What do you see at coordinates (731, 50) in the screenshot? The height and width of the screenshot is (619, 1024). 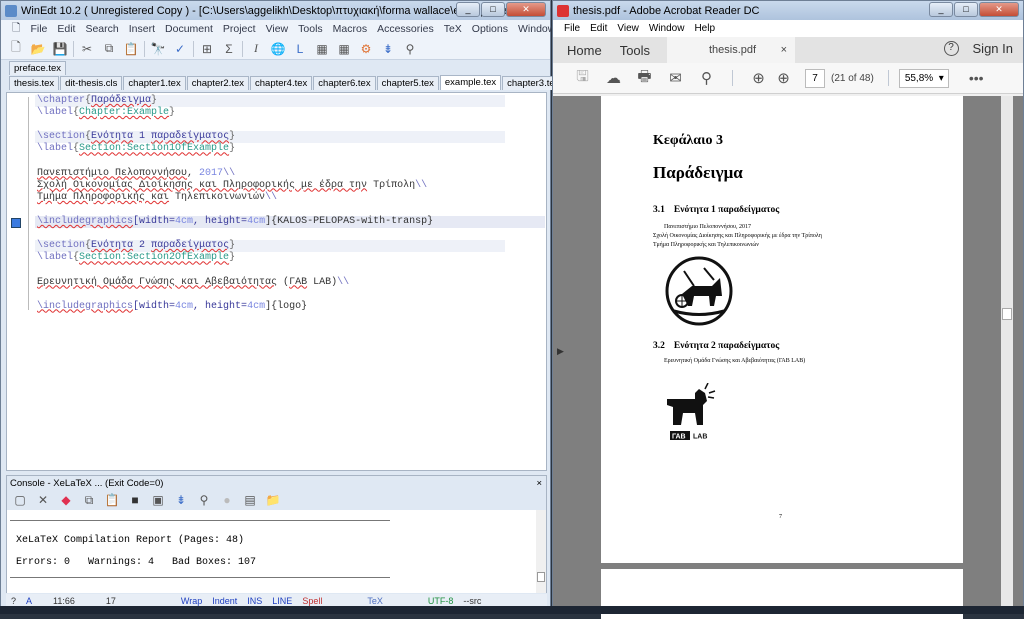 I see `document-tab: thesis.pdf ×` at bounding box center [731, 50].